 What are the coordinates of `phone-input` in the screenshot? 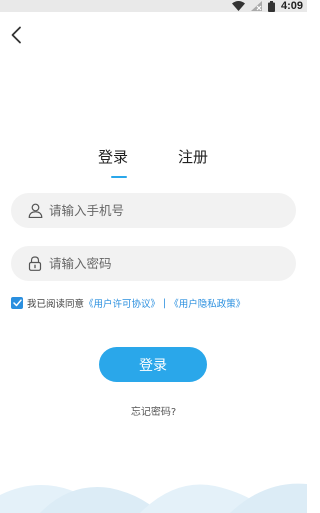 It's located at (159, 210).